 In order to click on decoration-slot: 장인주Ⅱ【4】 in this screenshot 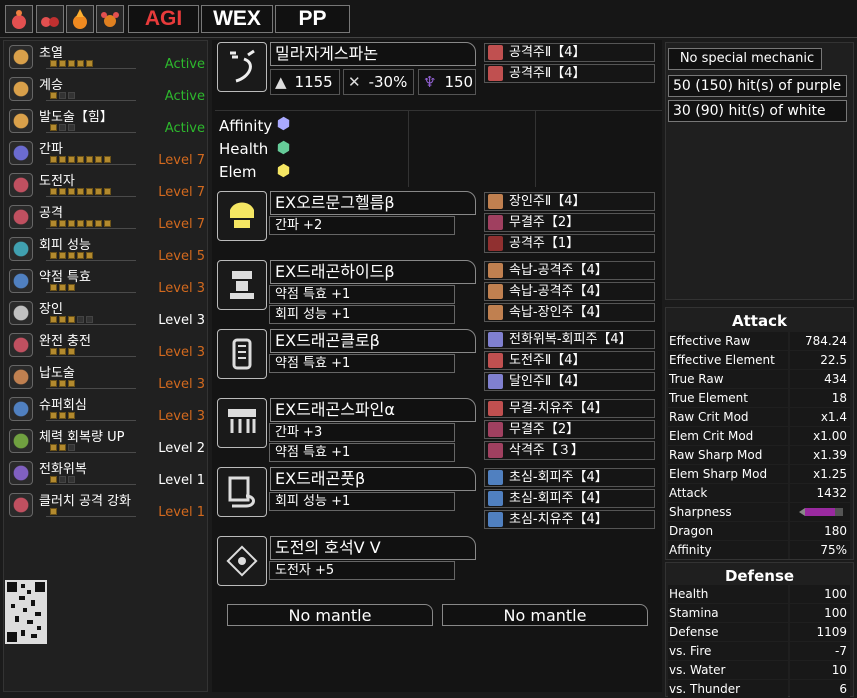, I will do `click(569, 201)`.